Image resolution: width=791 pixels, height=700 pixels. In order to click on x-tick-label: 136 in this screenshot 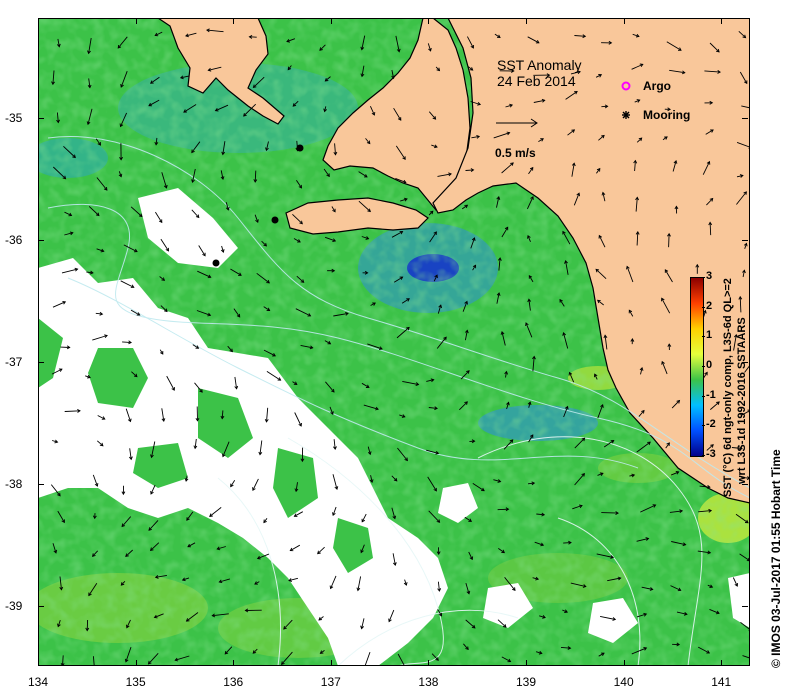, I will do `click(233, 682)`.